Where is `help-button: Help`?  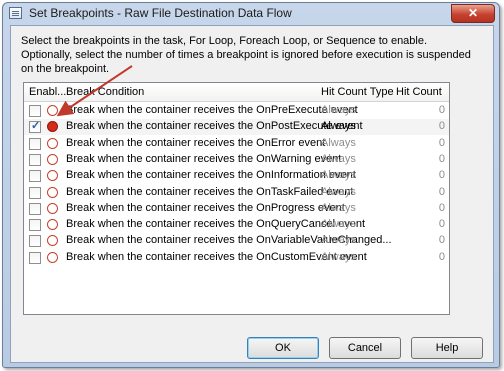
help-button: Help is located at coordinates (447, 348).